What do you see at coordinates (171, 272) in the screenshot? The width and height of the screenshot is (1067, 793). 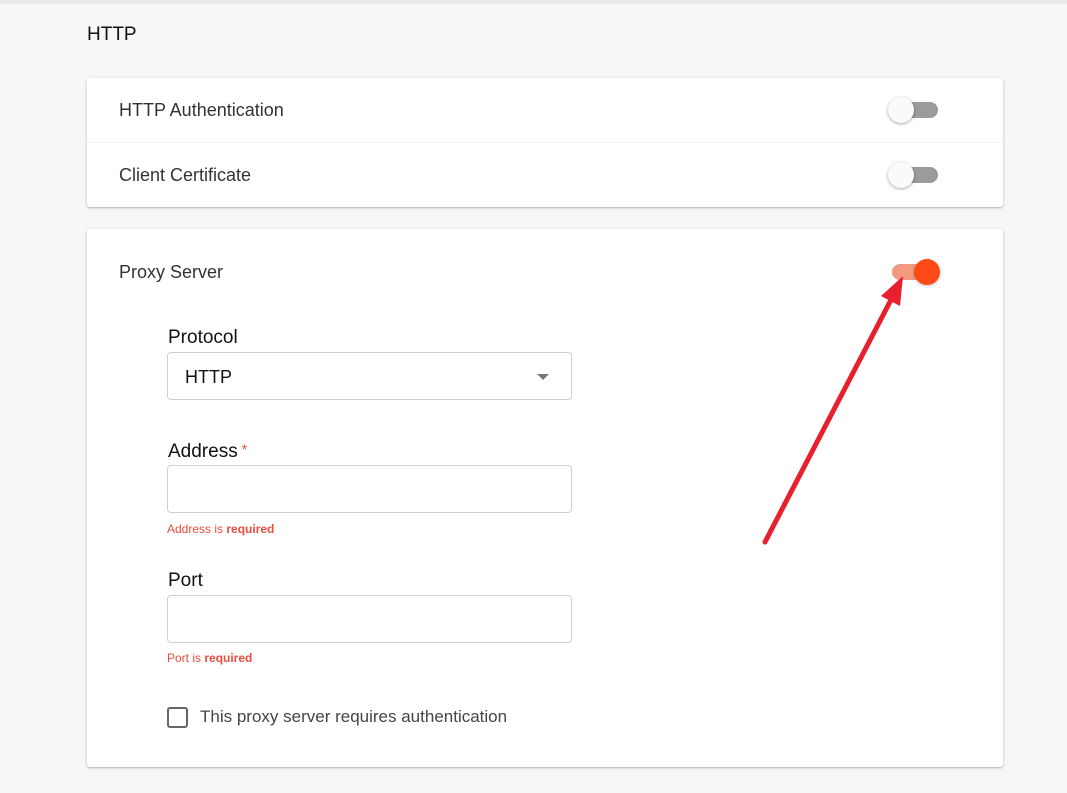 I see `proxy-server-label: Proxy Server` at bounding box center [171, 272].